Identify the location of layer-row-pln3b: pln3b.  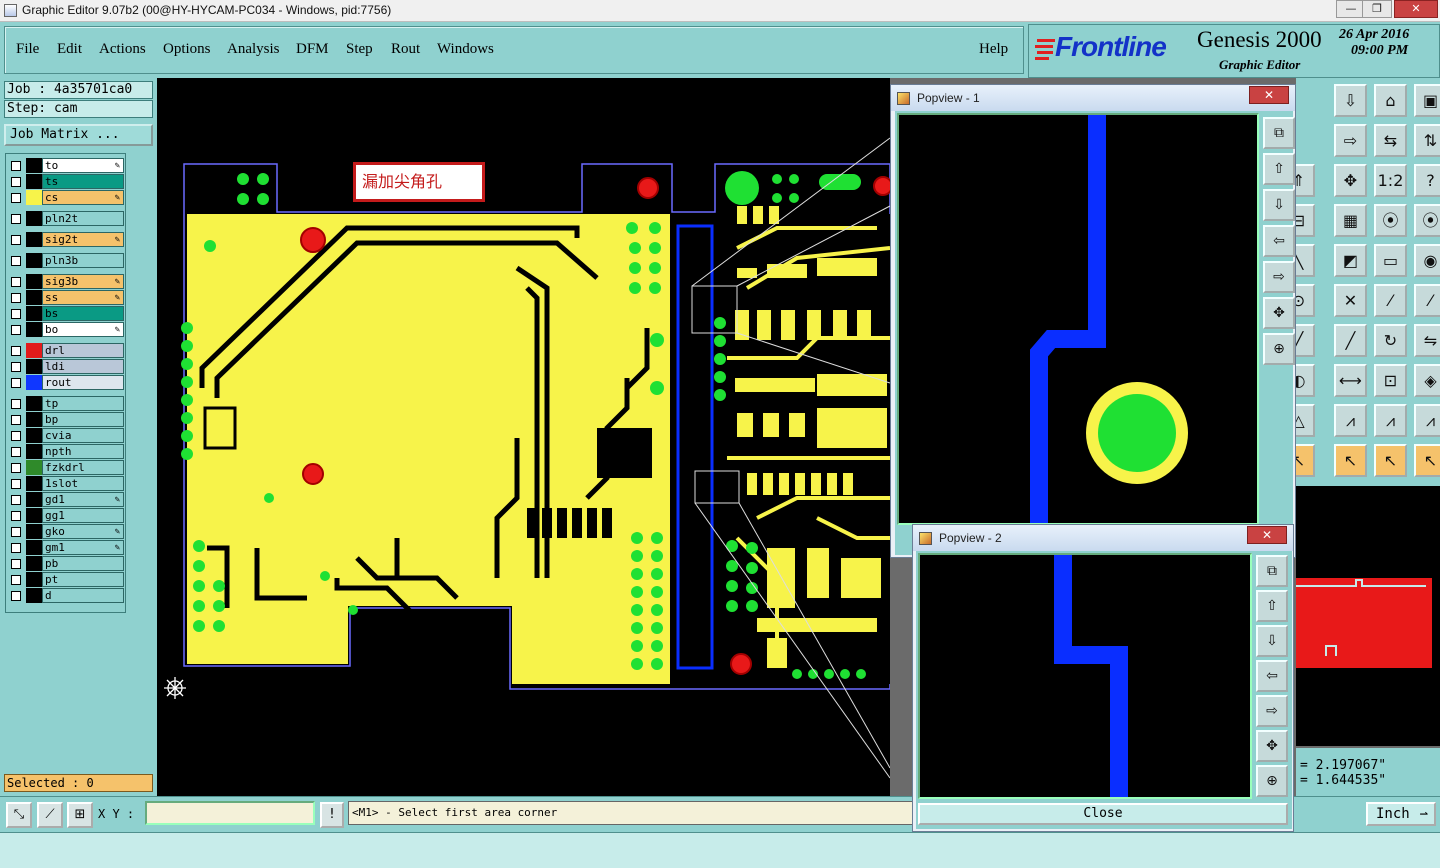
(66, 260).